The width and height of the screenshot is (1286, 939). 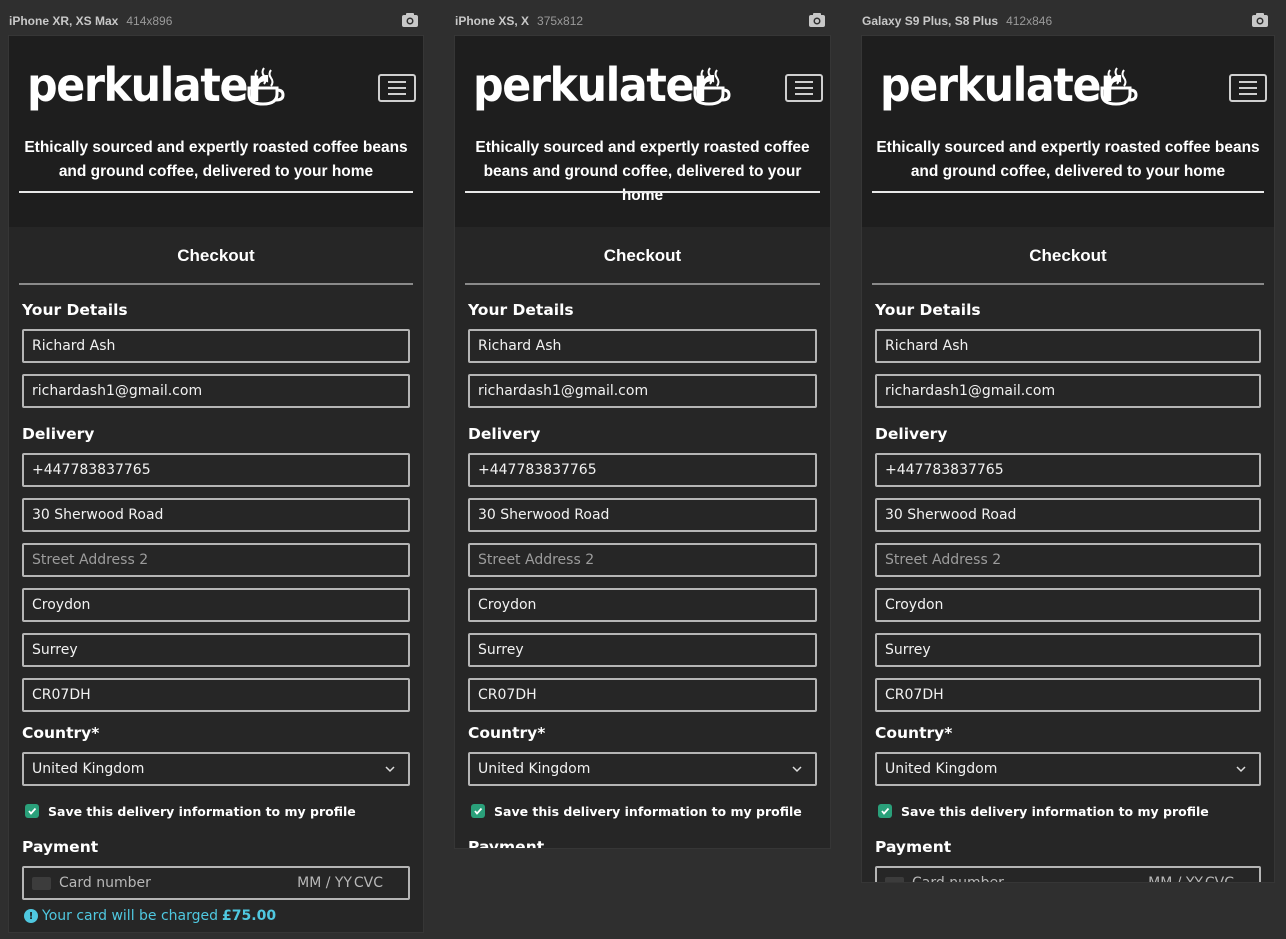 I want to click on device-label: iPhone XR, XS Max 414x896, so click(x=90, y=21).